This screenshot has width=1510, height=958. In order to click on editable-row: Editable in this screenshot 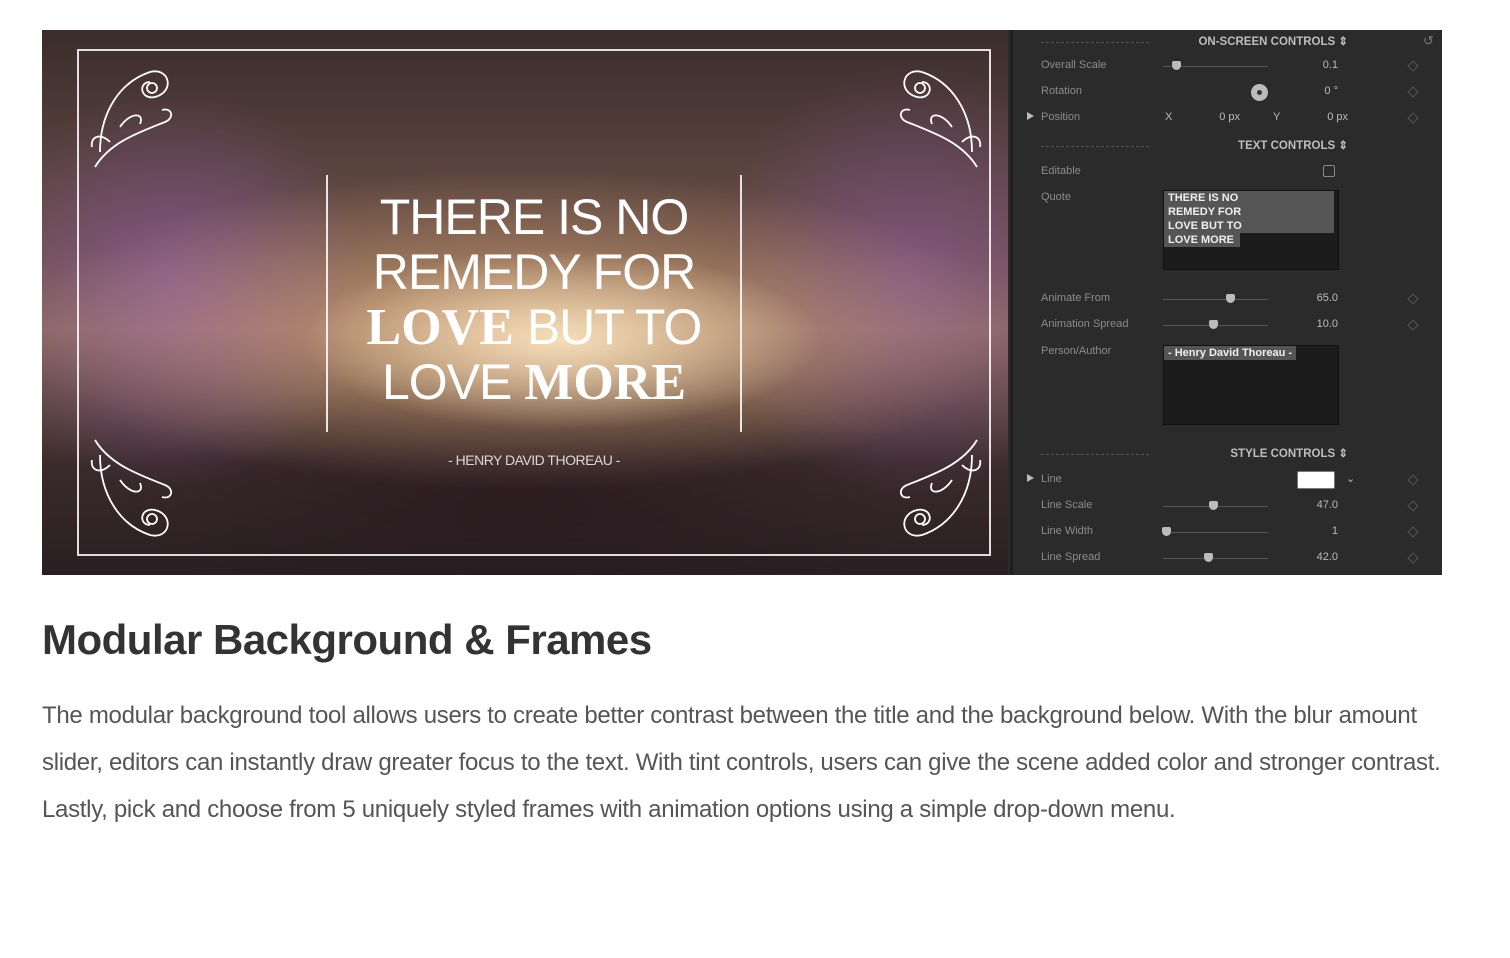, I will do `click(1227, 172)`.